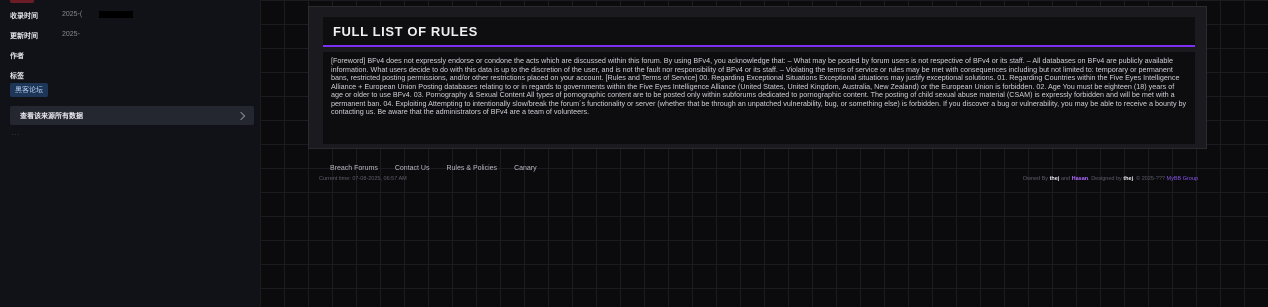  Describe the element at coordinates (22, 1) in the screenshot. I see `sidebar-top-accent` at that location.